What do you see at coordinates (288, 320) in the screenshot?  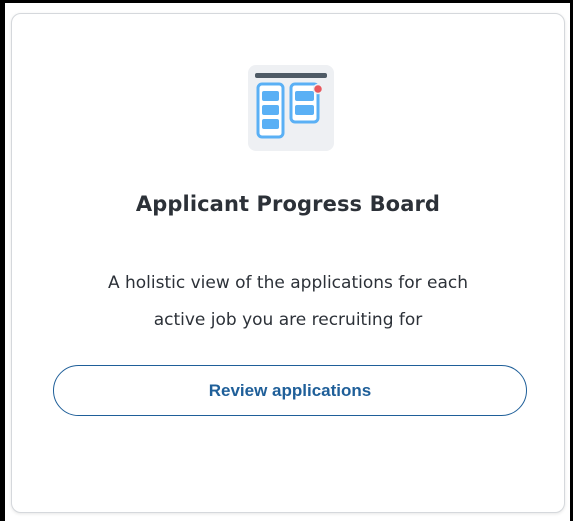 I see `card-description-line-2: active job you are recruiting for` at bounding box center [288, 320].